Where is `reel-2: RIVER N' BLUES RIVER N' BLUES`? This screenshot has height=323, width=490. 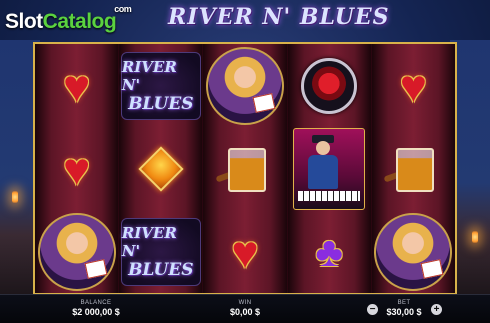
reel-2: RIVER N' BLUES RIVER N' BLUES is located at coordinates (161, 168).